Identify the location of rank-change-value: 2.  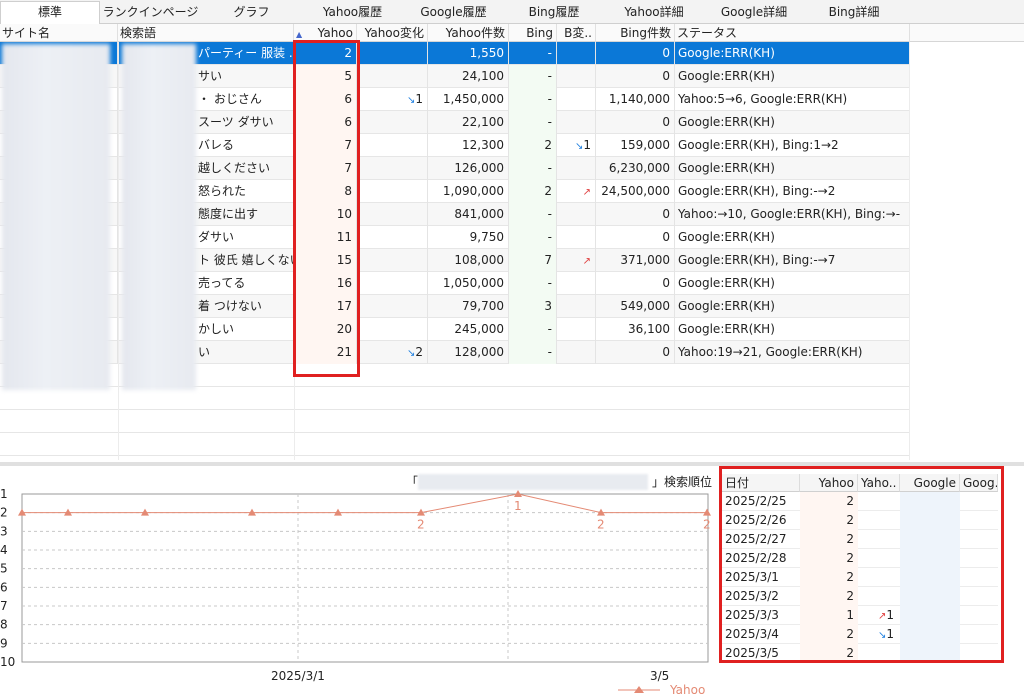
(419, 352).